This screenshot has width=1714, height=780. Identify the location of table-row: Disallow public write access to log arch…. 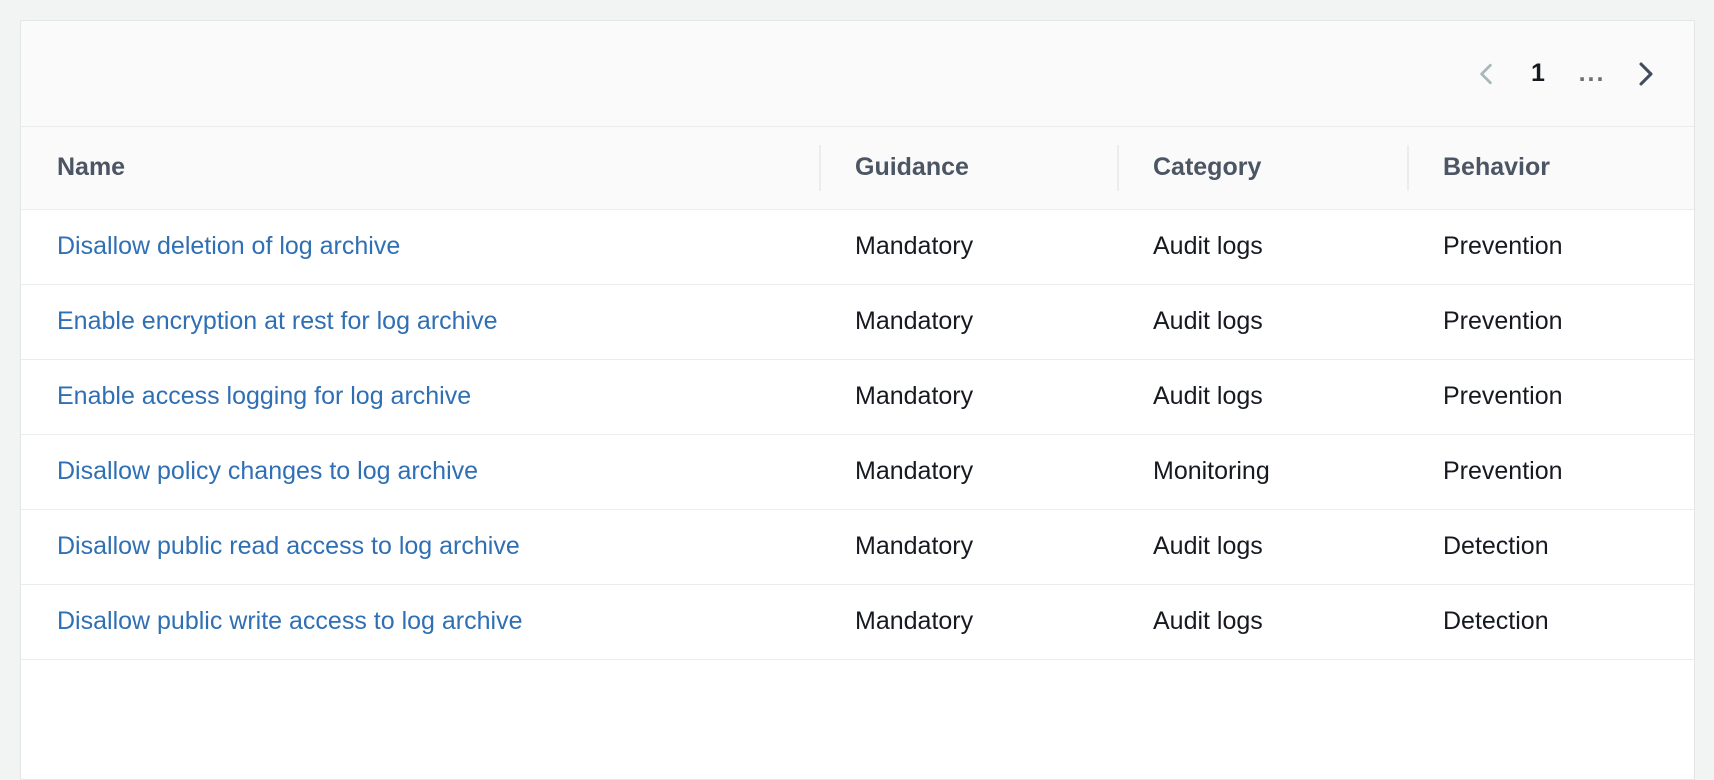
(857, 622).